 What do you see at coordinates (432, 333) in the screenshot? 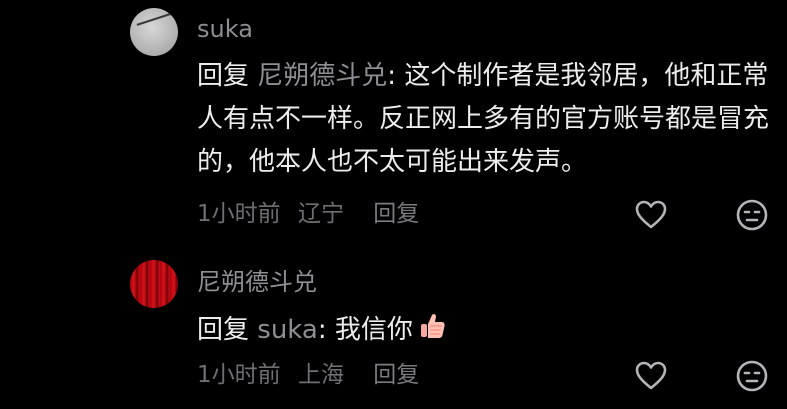
I see `thumbs-up-emoji-icon` at bounding box center [432, 333].